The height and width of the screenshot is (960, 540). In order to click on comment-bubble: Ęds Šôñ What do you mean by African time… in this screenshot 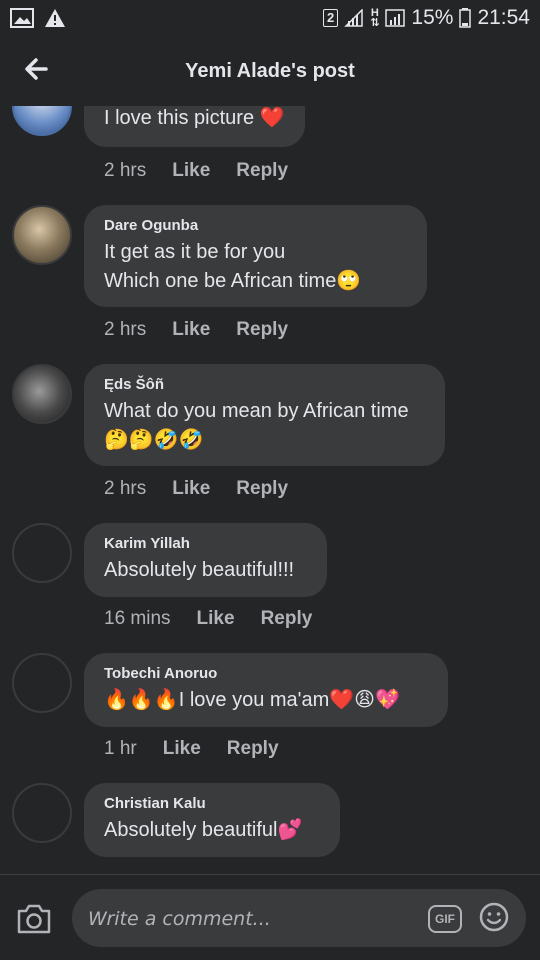, I will do `click(264, 415)`.